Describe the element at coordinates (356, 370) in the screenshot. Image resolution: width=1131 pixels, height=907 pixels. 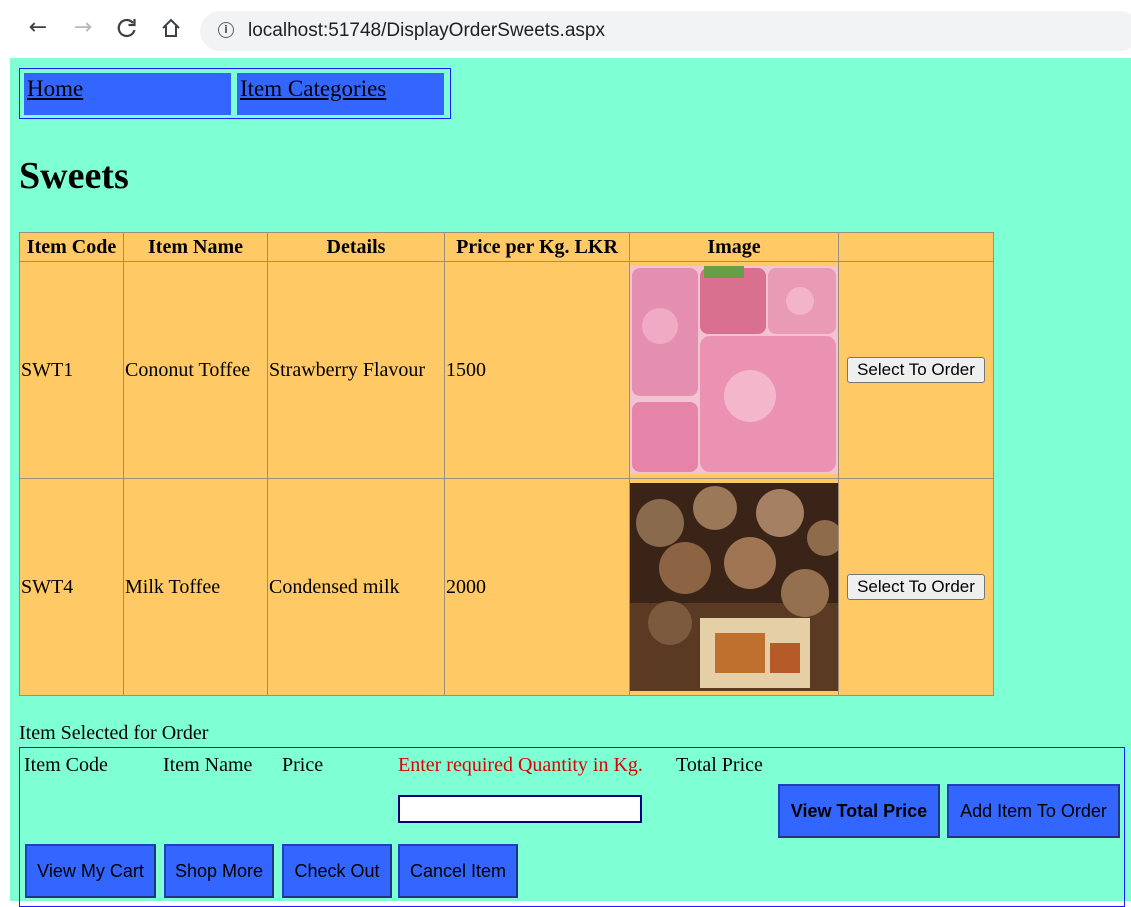
I see `cell-details: Strawberry Flavour` at that location.